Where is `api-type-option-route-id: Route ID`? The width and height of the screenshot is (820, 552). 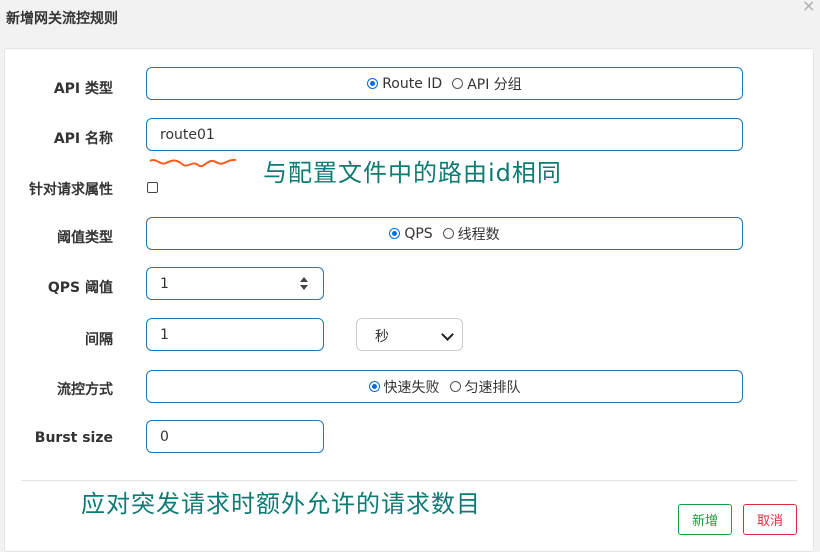
api-type-option-route-id: Route ID is located at coordinates (404, 84).